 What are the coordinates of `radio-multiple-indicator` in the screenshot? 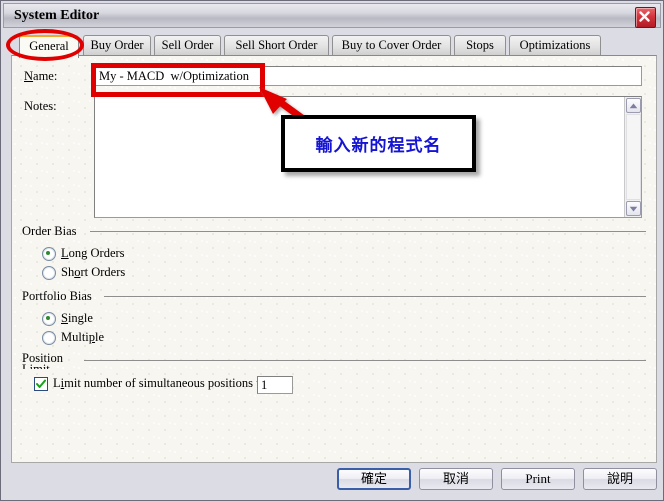 It's located at (49, 337).